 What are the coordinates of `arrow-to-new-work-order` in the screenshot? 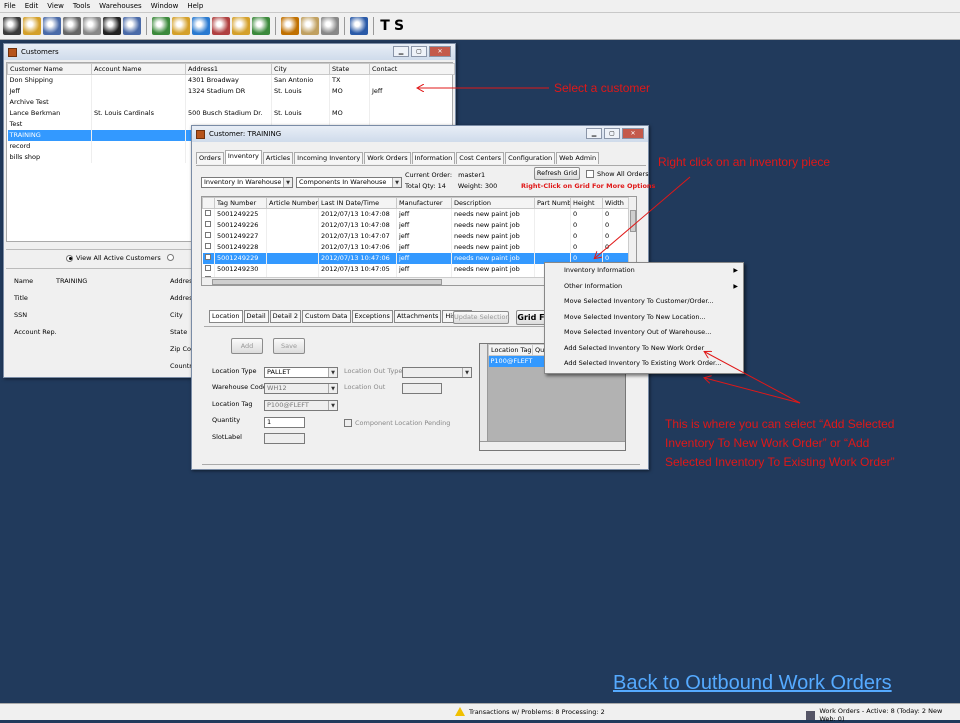 It's located at (753, 378).